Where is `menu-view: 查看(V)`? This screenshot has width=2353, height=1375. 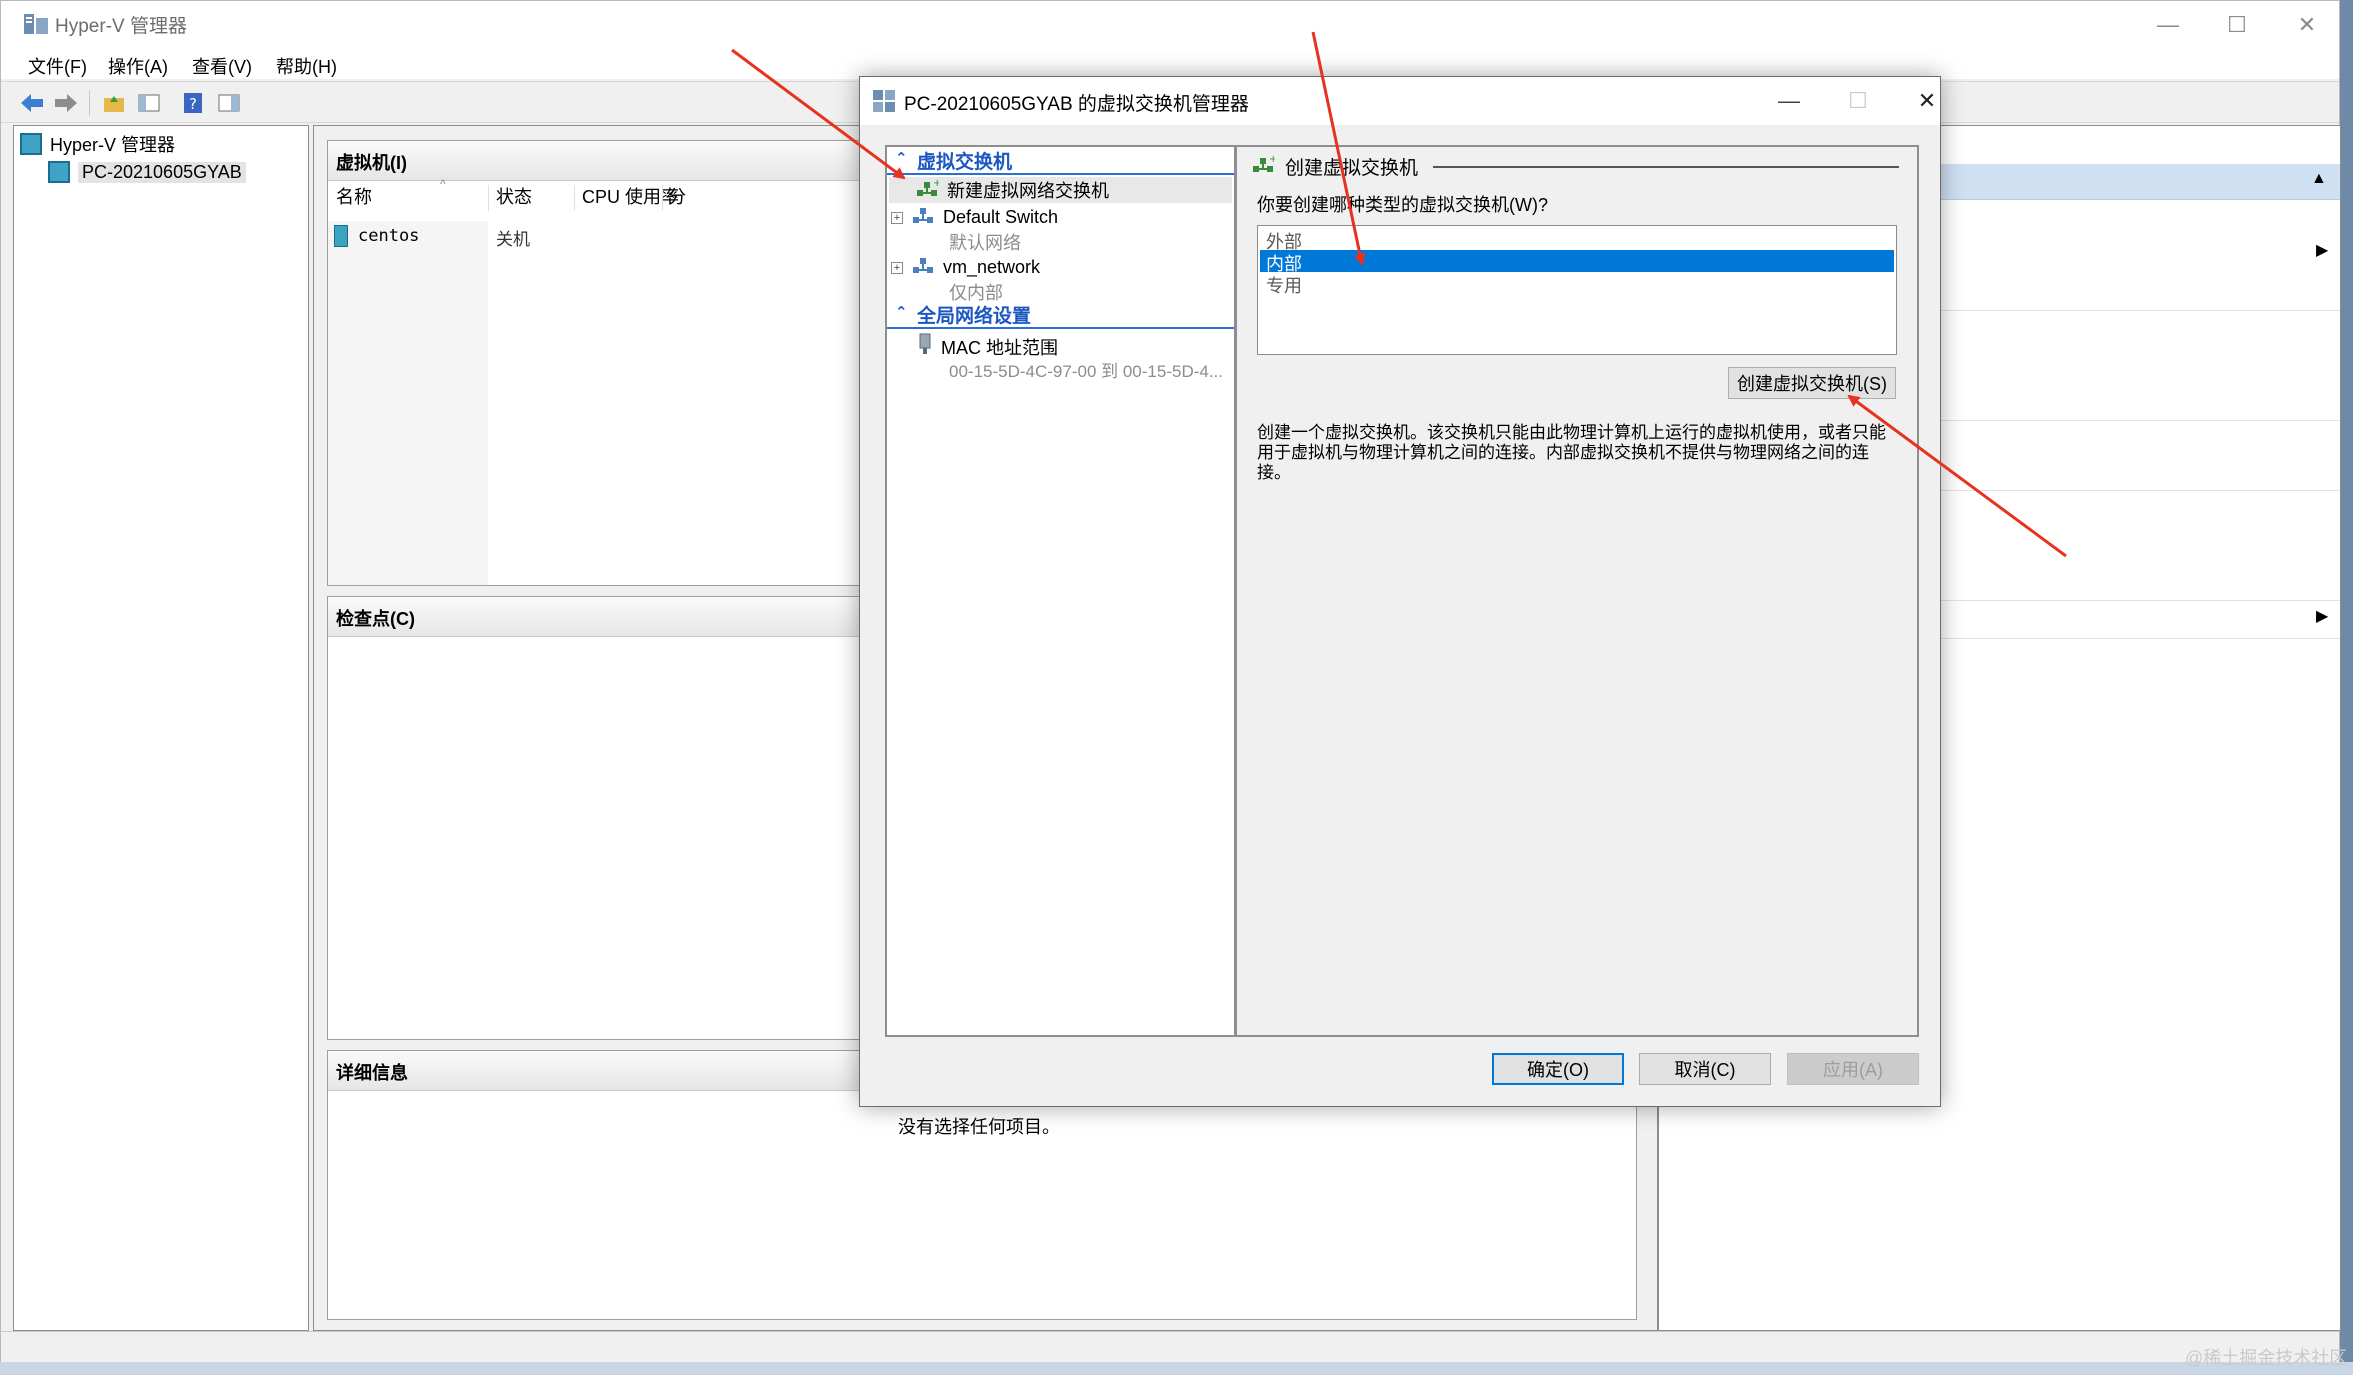 menu-view: 查看(V) is located at coordinates (222, 66).